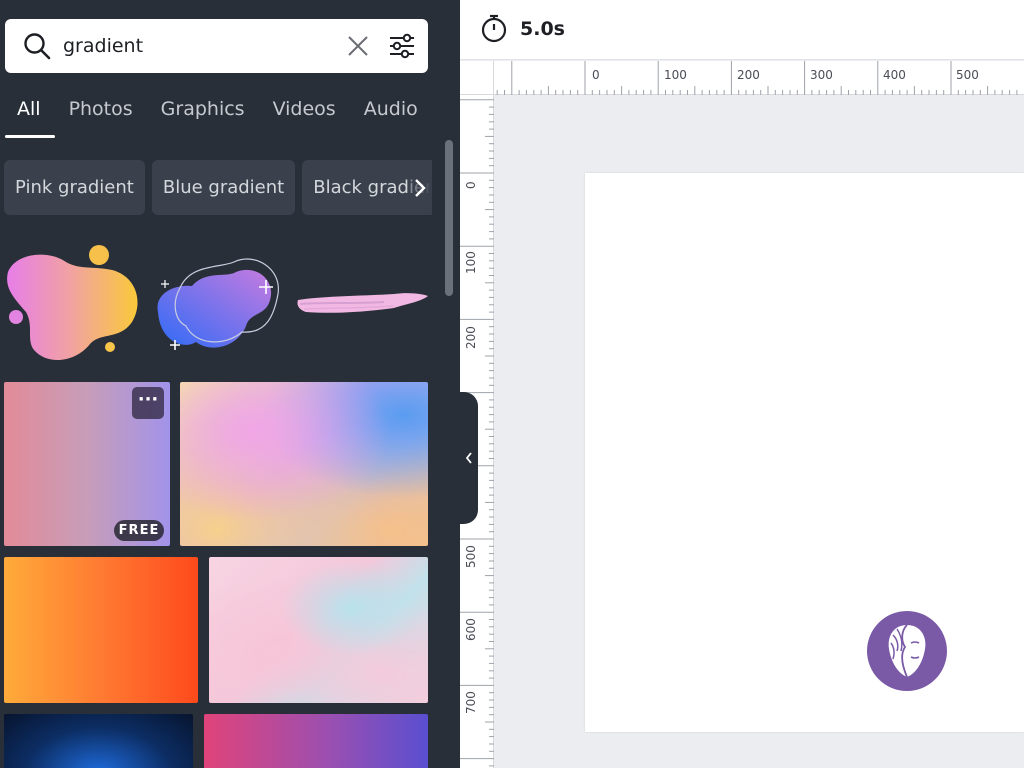  I want to click on chip-pink-gradient: Pink gradient, so click(74, 187).